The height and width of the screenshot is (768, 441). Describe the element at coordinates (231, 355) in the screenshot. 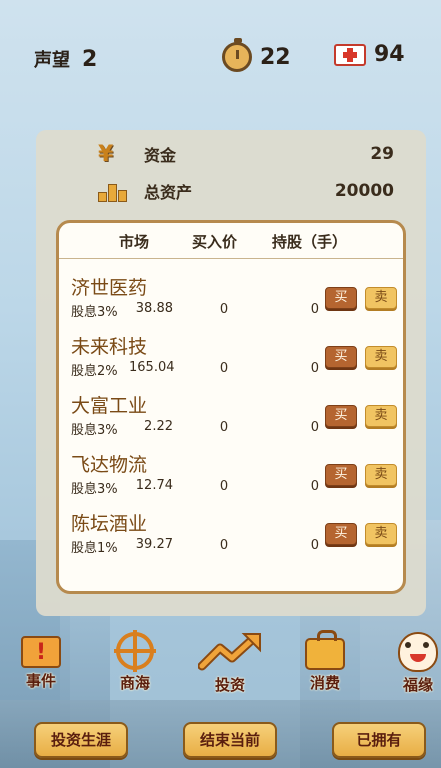

I see `stock-row: 未来科技 股息2% 165.04 0 0 买 卖` at that location.